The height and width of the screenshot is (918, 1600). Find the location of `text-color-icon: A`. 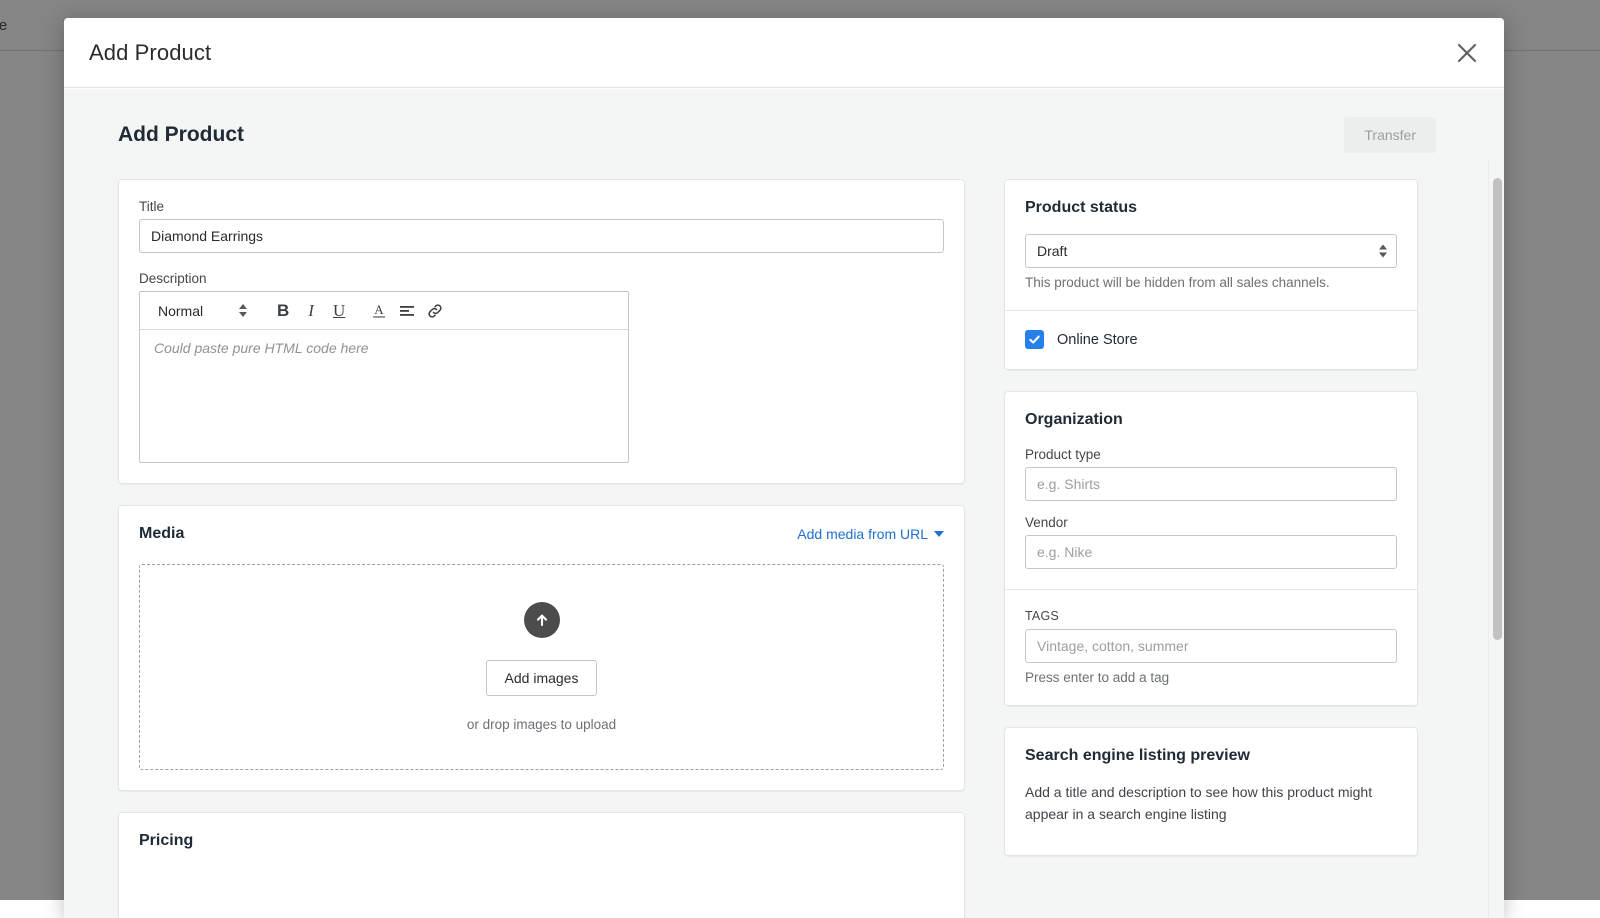

text-color-icon: A is located at coordinates (379, 311).